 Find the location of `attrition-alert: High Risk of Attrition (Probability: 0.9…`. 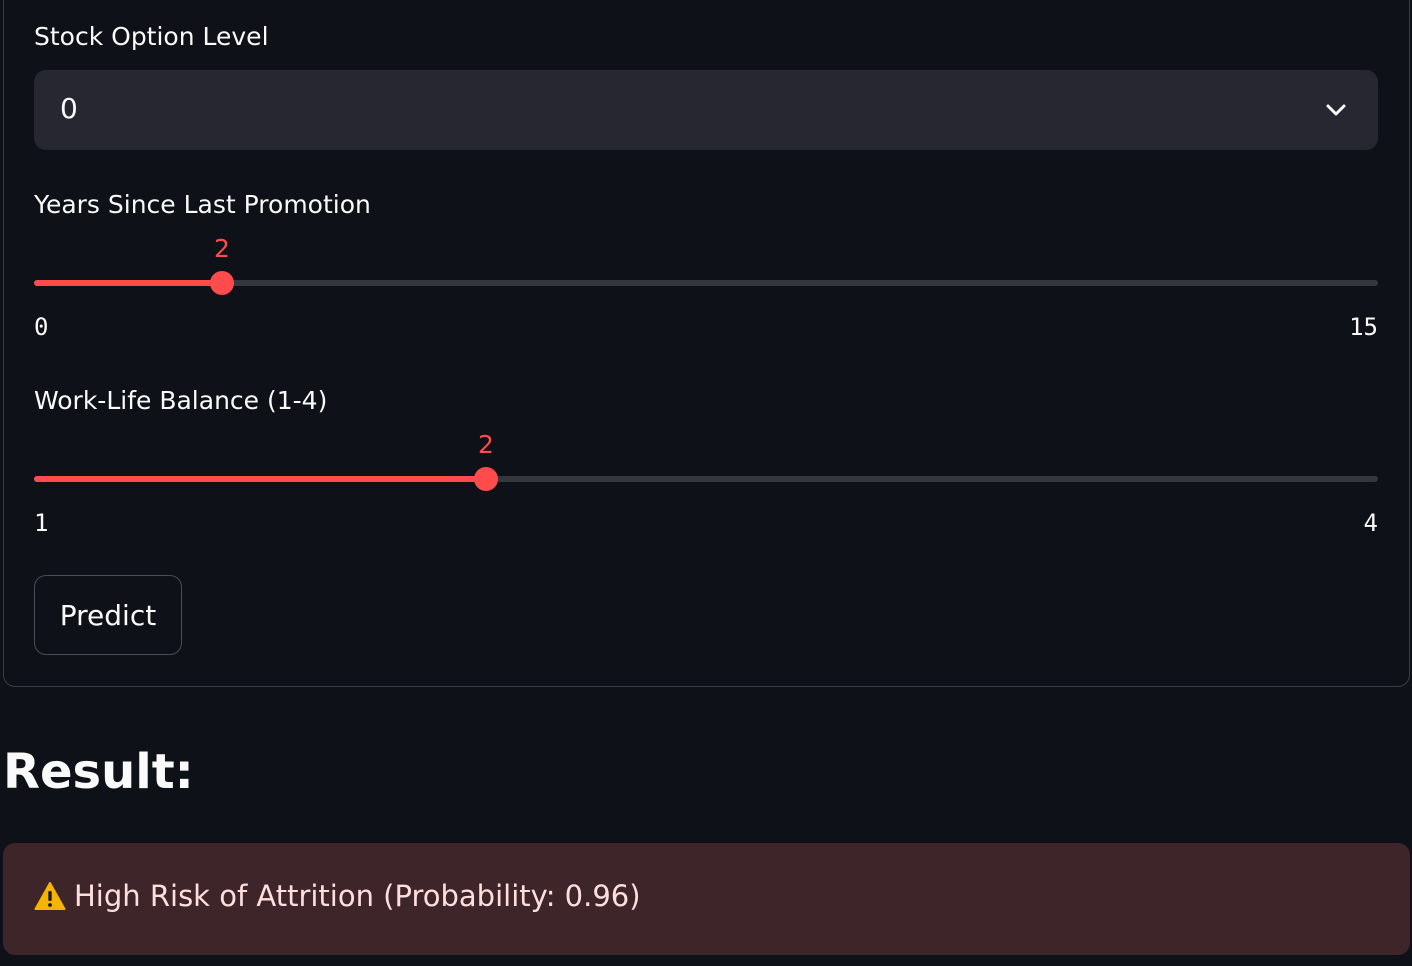

attrition-alert: High Risk of Attrition (Probability: 0.9… is located at coordinates (706, 899).